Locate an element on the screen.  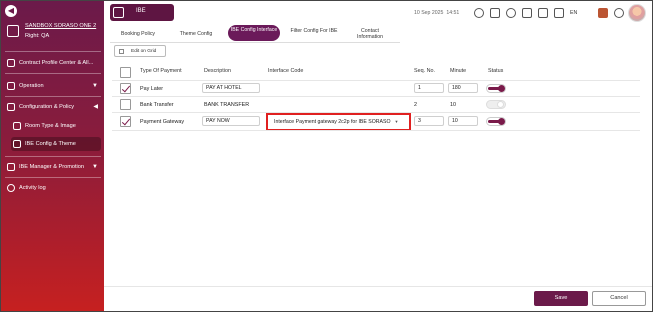
select-all-checkbox is located at coordinates (125, 72).